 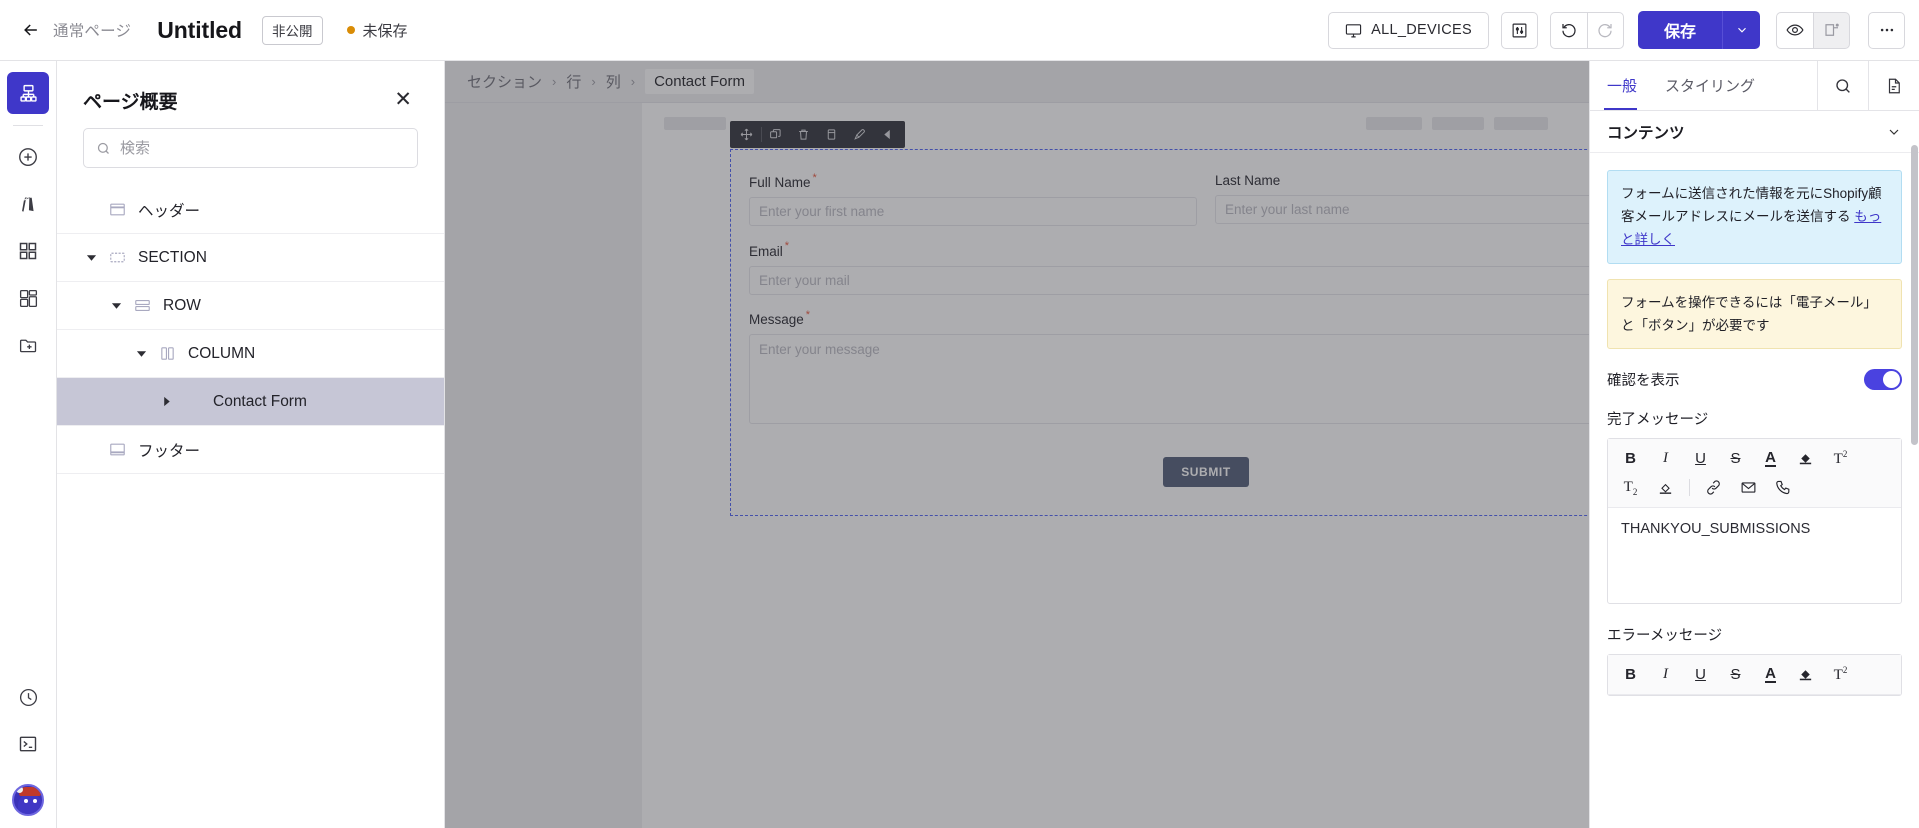 What do you see at coordinates (832, 134) in the screenshot?
I see `duplicate-icon` at bounding box center [832, 134].